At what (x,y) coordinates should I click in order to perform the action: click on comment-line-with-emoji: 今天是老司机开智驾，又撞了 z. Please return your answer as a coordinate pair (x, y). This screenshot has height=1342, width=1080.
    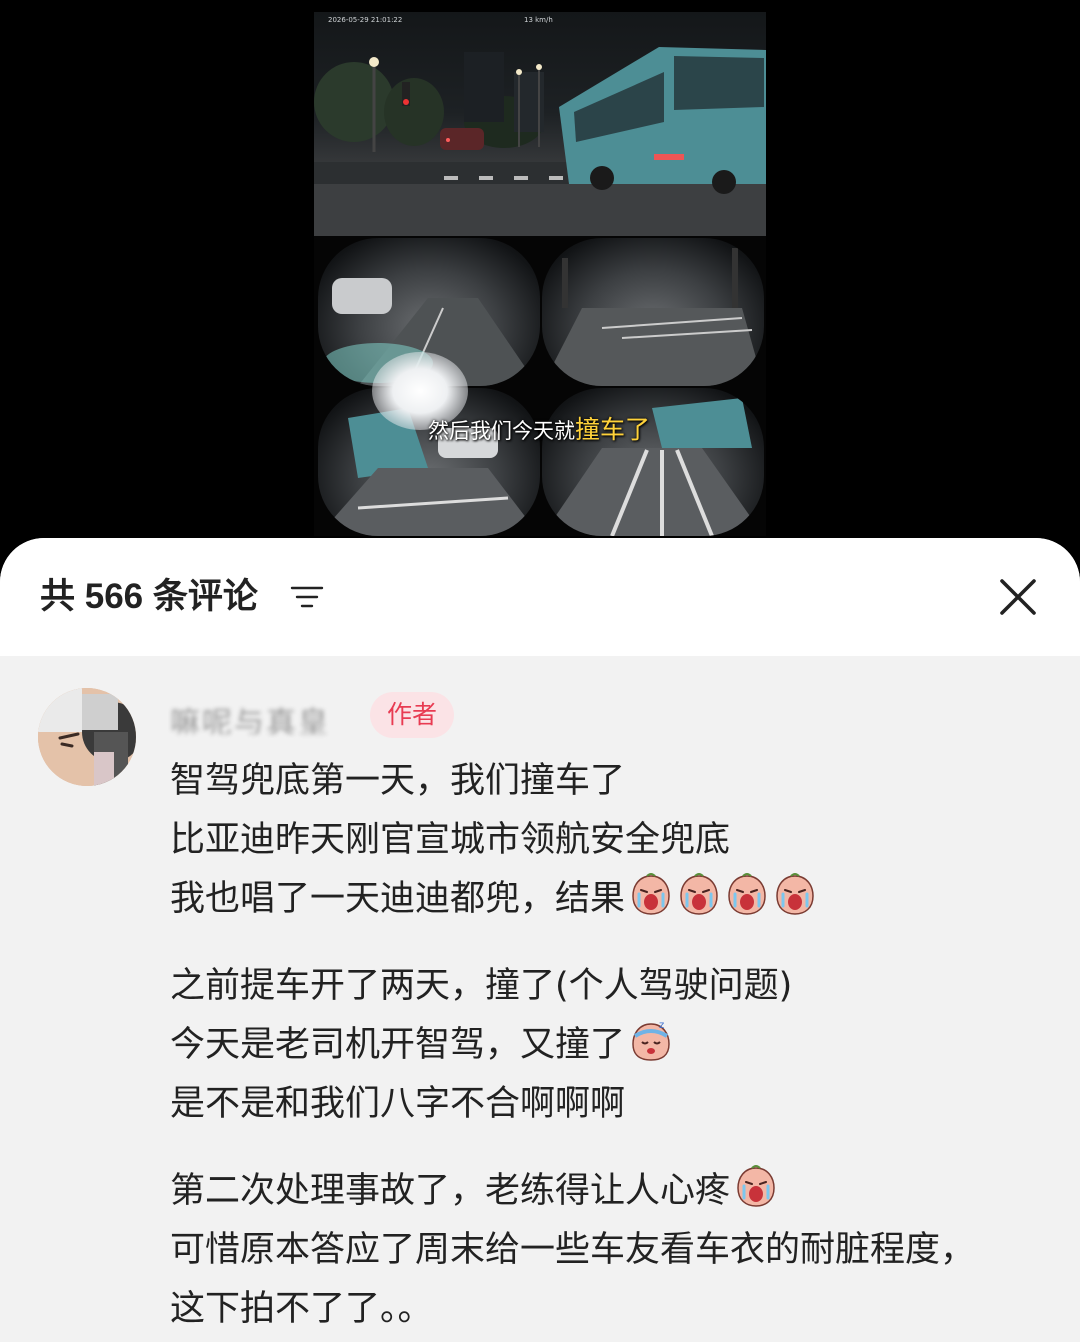
    Looking at the image, I should click on (610, 1045).